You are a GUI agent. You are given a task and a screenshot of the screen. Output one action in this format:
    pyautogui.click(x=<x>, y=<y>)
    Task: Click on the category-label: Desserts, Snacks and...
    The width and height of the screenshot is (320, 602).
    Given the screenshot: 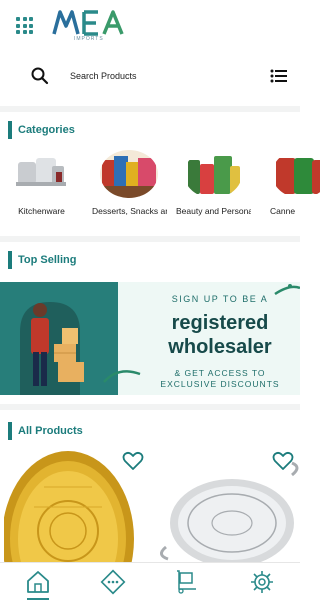 What is the action you would take?
    pyautogui.click(x=129, y=211)
    